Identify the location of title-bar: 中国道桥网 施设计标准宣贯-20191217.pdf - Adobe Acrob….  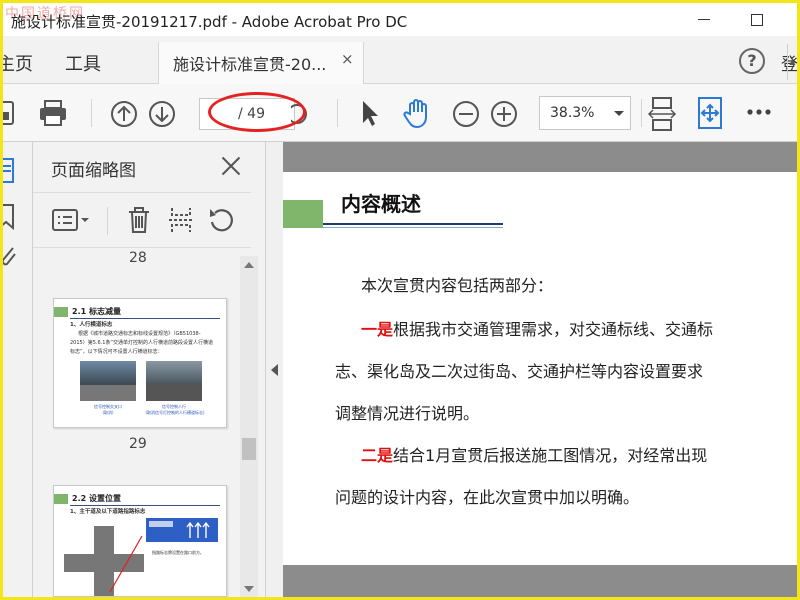
(400, 19).